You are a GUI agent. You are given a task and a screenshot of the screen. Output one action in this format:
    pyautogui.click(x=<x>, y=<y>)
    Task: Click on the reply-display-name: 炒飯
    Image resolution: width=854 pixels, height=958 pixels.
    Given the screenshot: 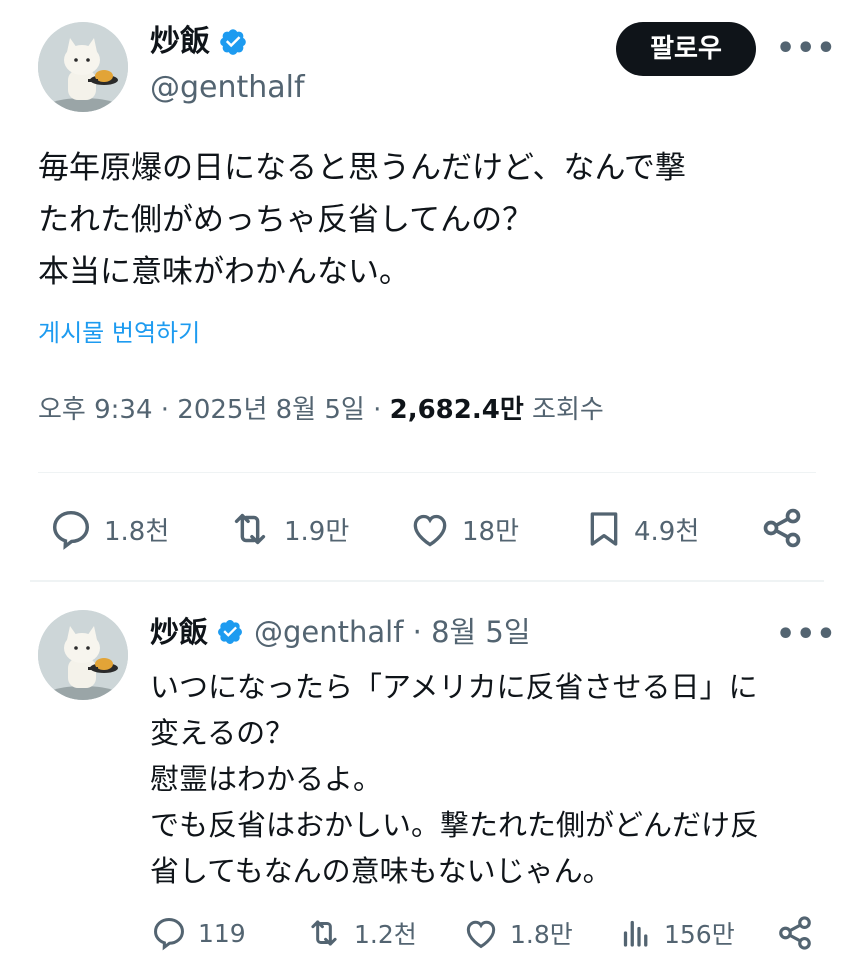 What is the action you would take?
    pyautogui.click(x=179, y=632)
    